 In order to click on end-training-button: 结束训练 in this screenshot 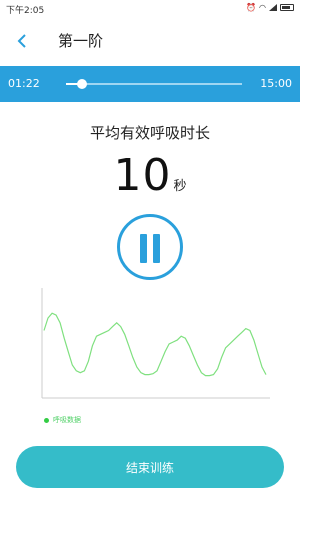, I will do `click(150, 467)`.